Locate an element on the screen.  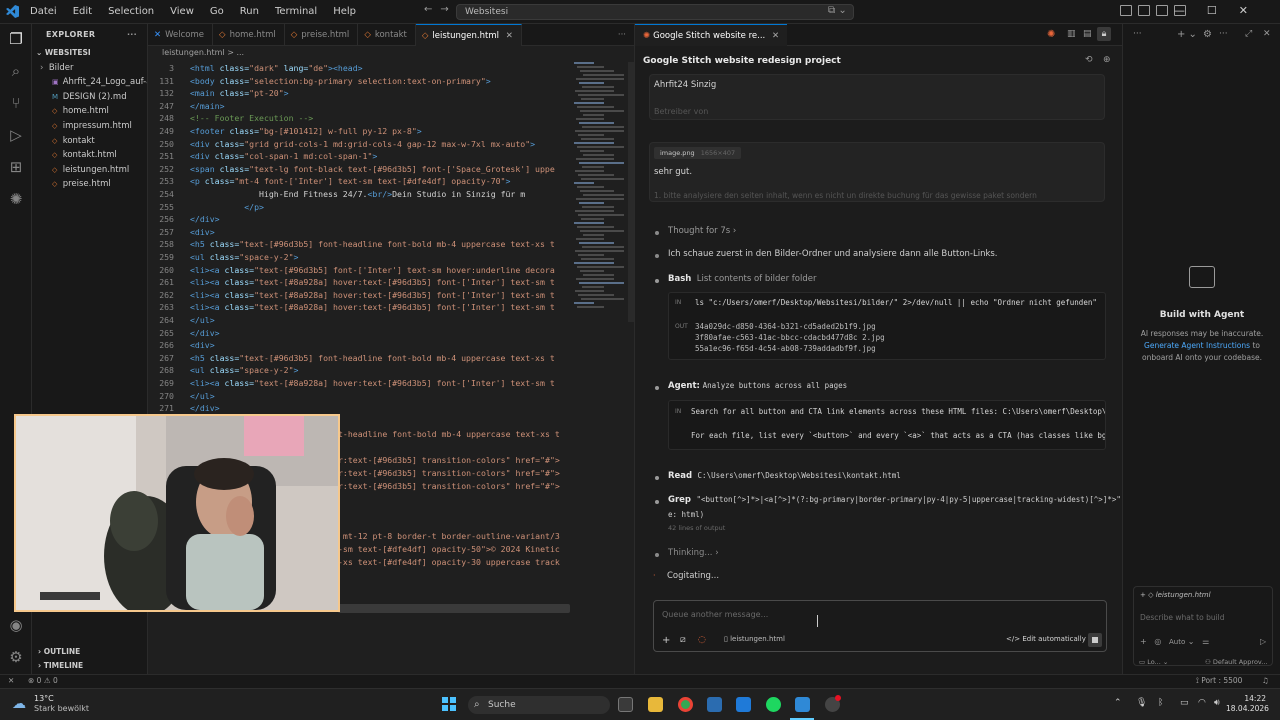
tab-welcome: ✕ Welcome is located at coordinates (181, 35).